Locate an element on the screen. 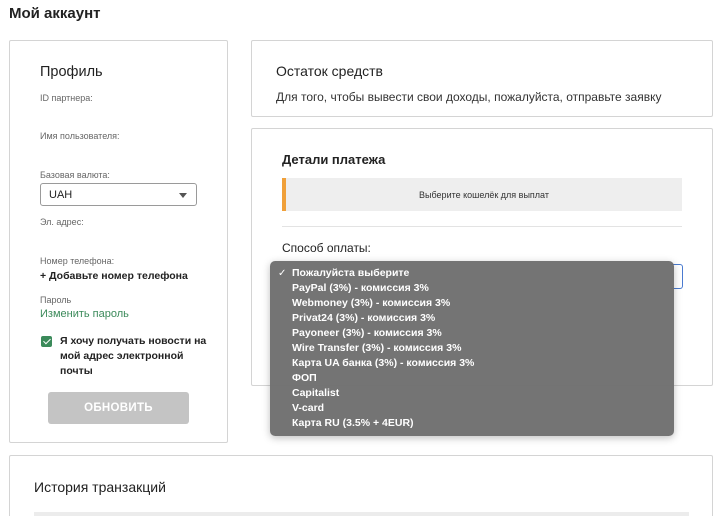 The height and width of the screenshot is (516, 719). dropdown-option: Карта RU (3.5% + 4EUR) is located at coordinates (472, 423).